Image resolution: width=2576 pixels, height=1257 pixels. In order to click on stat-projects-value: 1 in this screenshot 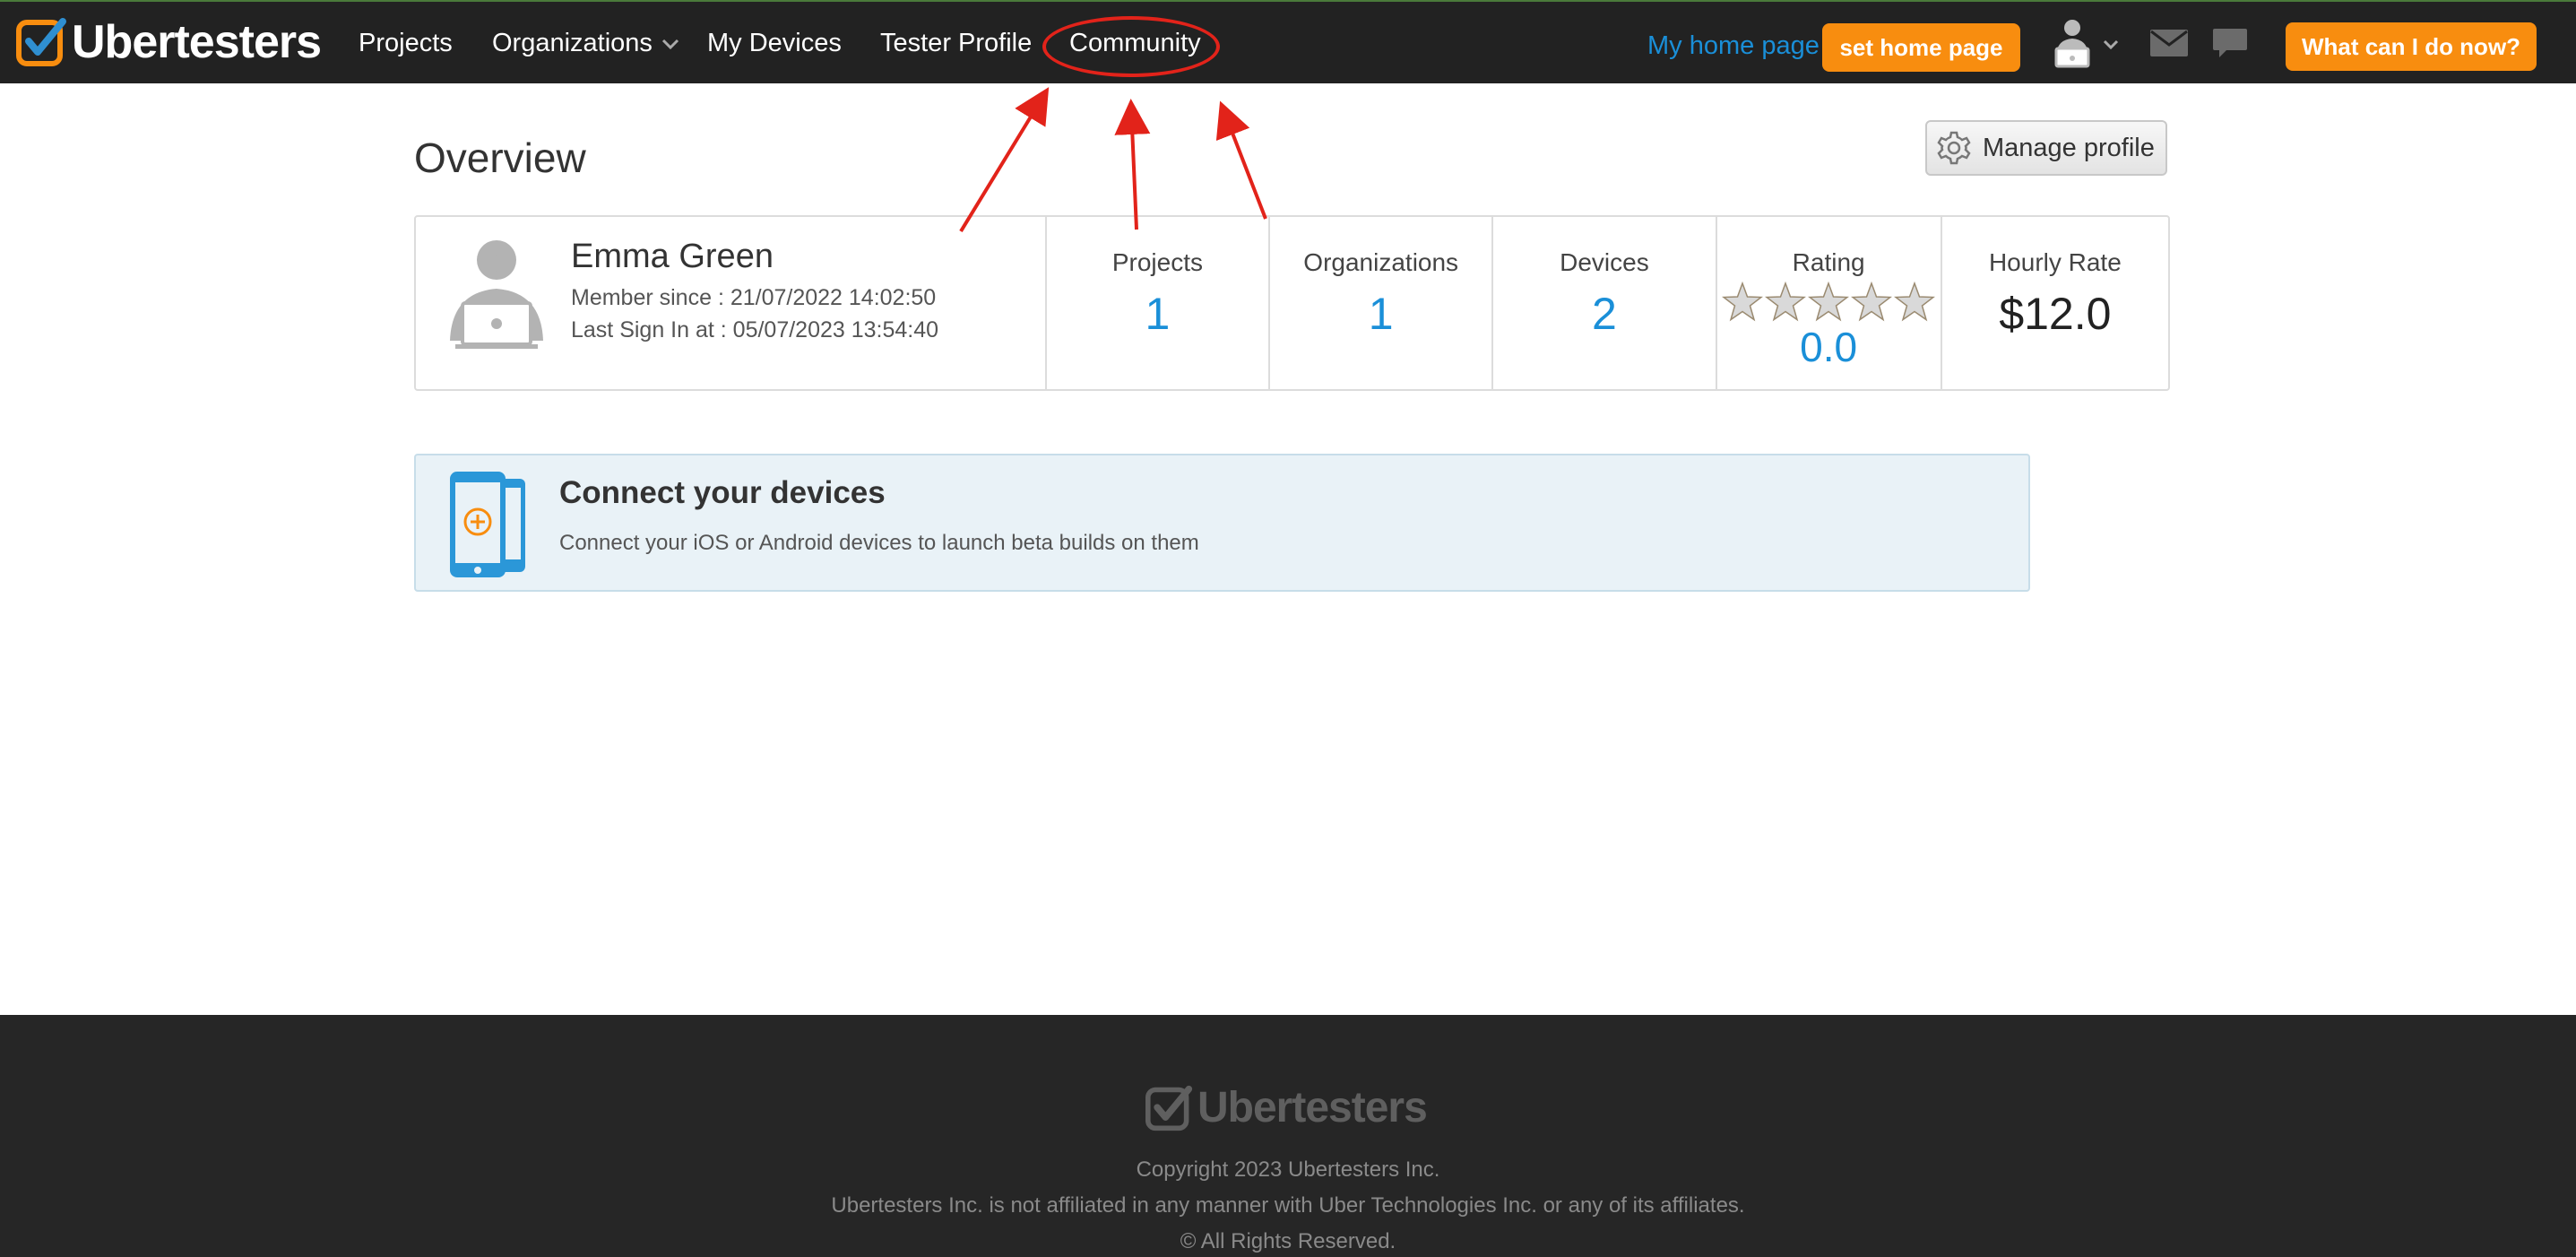, I will do `click(1157, 314)`.